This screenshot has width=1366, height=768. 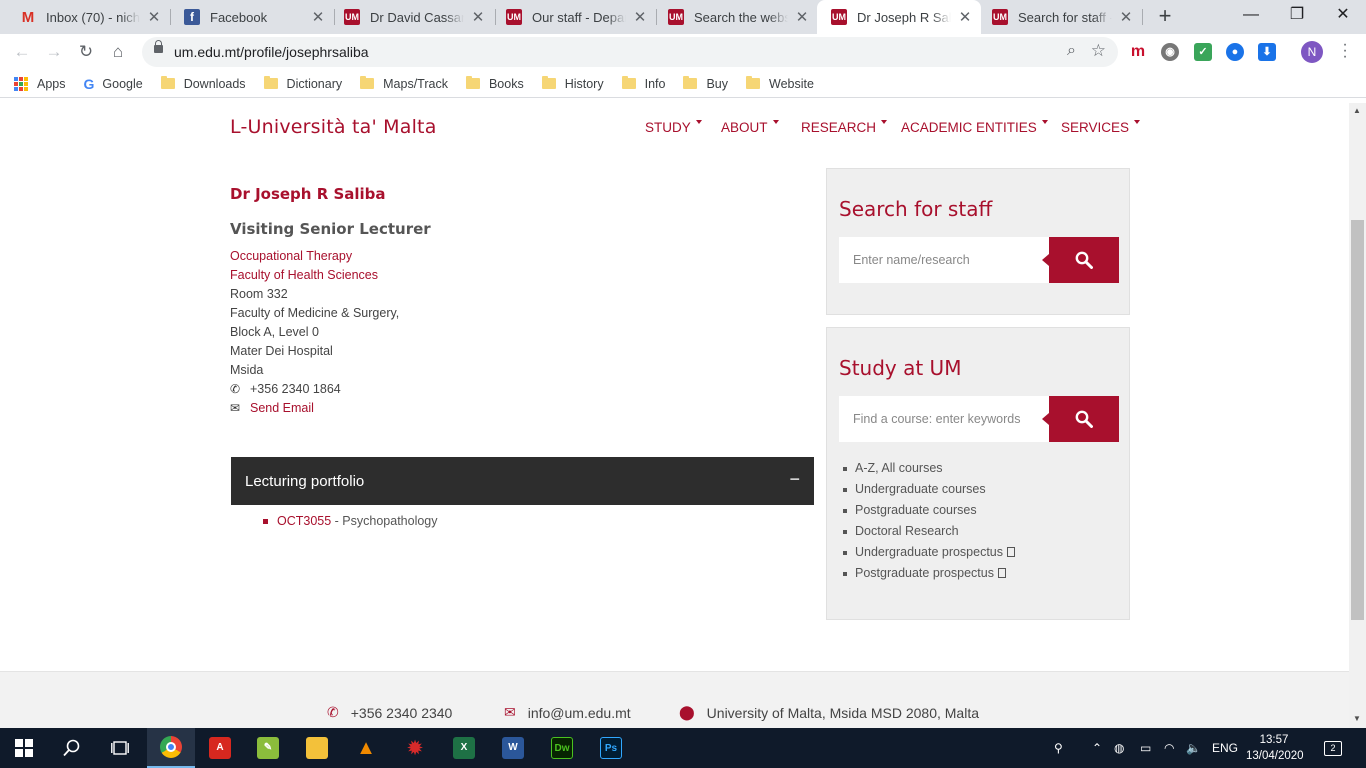 What do you see at coordinates (304, 521) in the screenshot?
I see `unit-code-link: OCT3055` at bounding box center [304, 521].